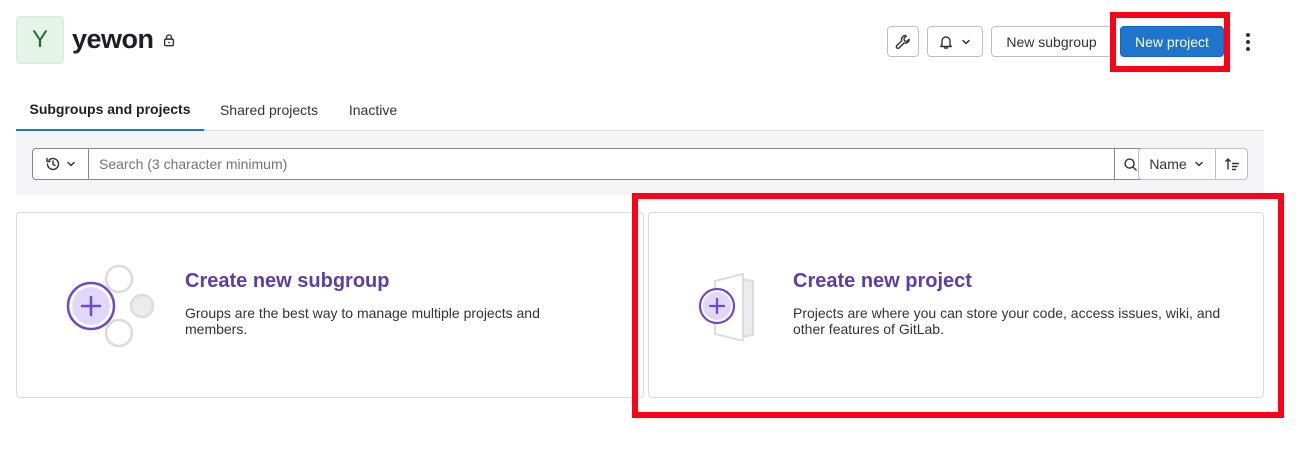  Describe the element at coordinates (882, 281) in the screenshot. I see `create-project-title: Create new project` at that location.